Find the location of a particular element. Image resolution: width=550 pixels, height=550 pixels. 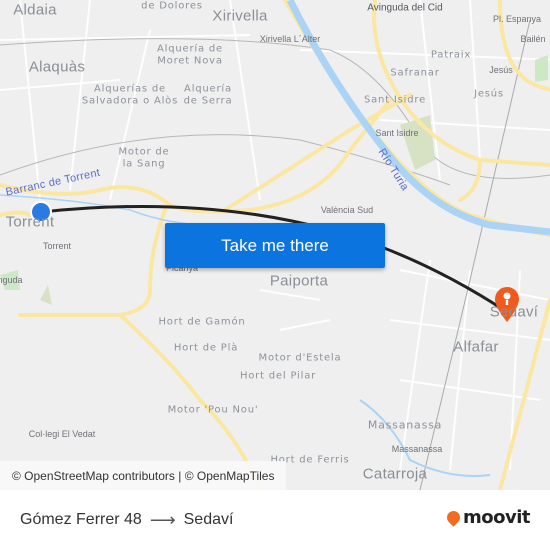

map-label-line: la Sang is located at coordinates (144, 163).